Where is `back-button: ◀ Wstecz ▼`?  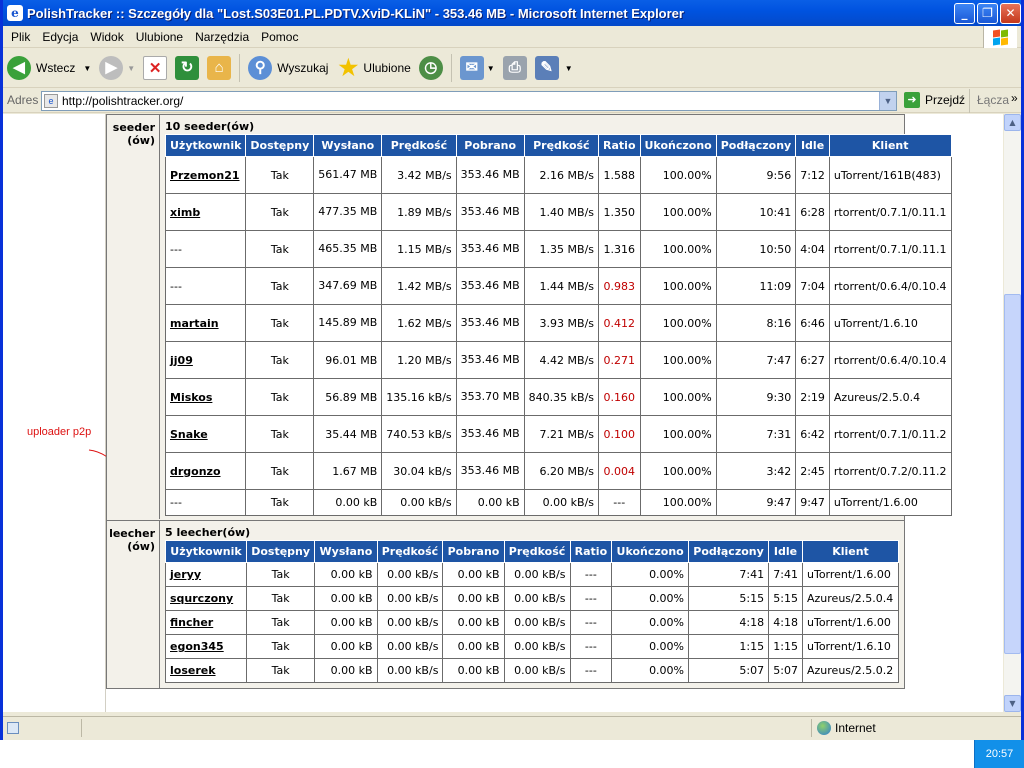 back-button: ◀ Wstecz ▼ is located at coordinates (49, 68).